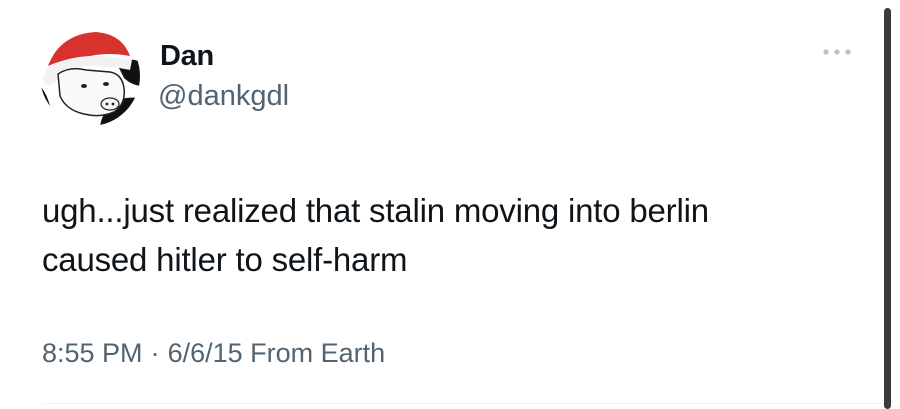 The height and width of the screenshot is (409, 900). What do you see at coordinates (463, 403) in the screenshot?
I see `divider` at bounding box center [463, 403].